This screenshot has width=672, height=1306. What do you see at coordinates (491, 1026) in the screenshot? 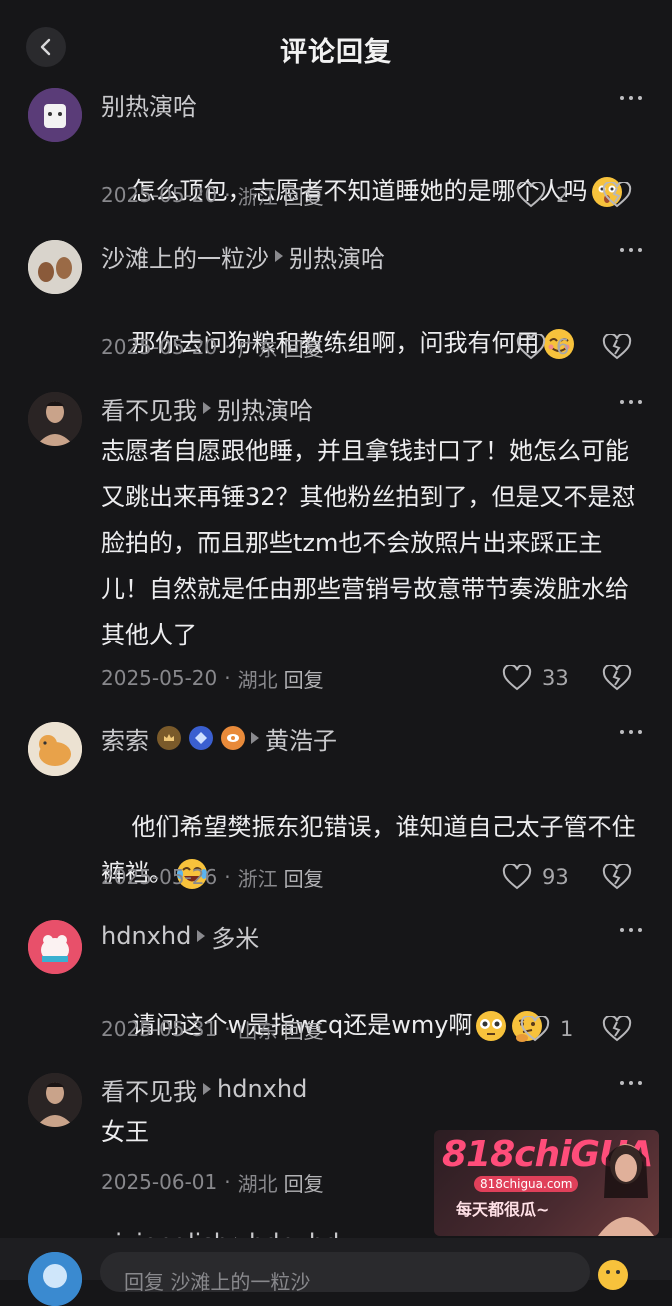
I see `flushed-emoji-icon` at bounding box center [491, 1026].